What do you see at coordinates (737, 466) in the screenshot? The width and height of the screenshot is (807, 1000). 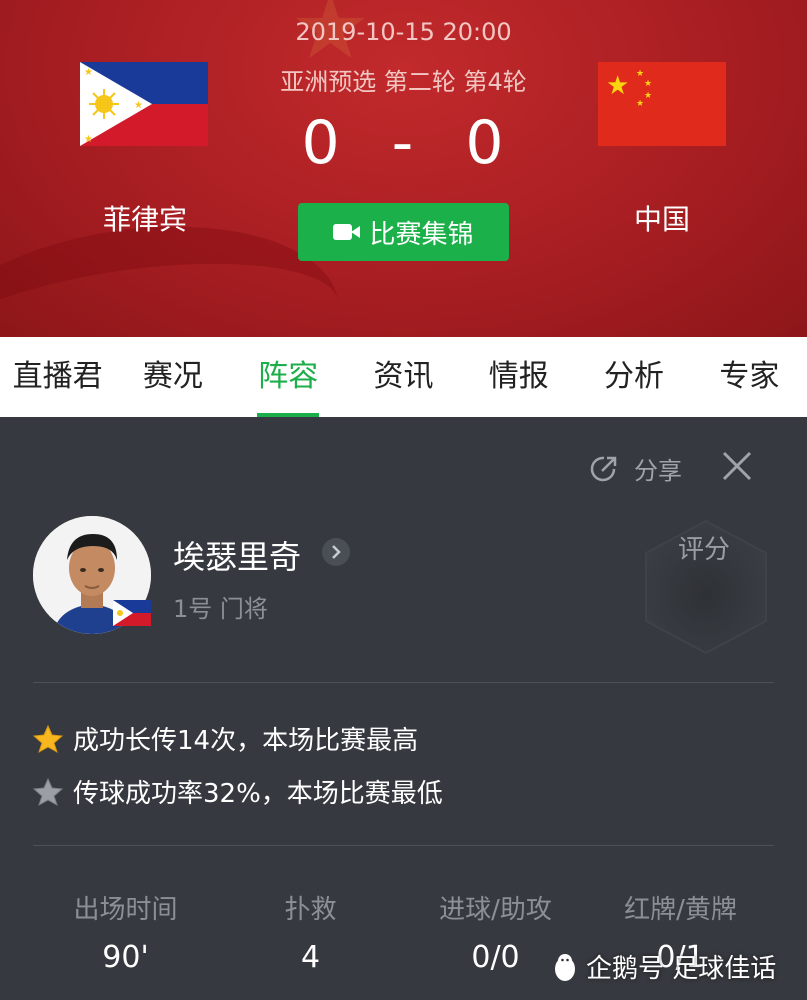 I see `close-icon` at bounding box center [737, 466].